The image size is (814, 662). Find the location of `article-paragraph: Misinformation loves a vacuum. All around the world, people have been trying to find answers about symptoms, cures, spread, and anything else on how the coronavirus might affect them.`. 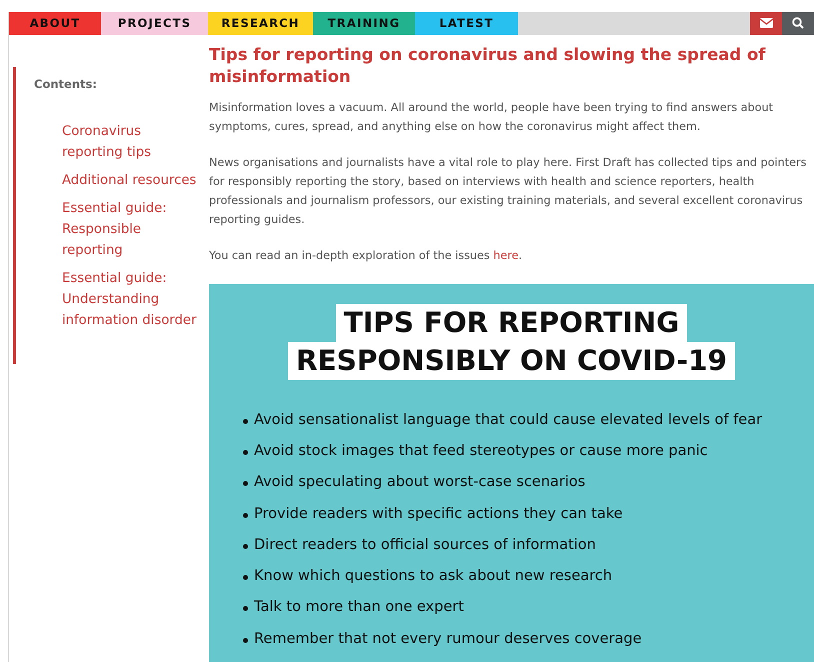

article-paragraph: Misinformation loves a vacuum. All around the world, people have been trying to find answers about symptoms, cures, spread, and anything else on how the coronavirus might affect them. is located at coordinates (491, 117).